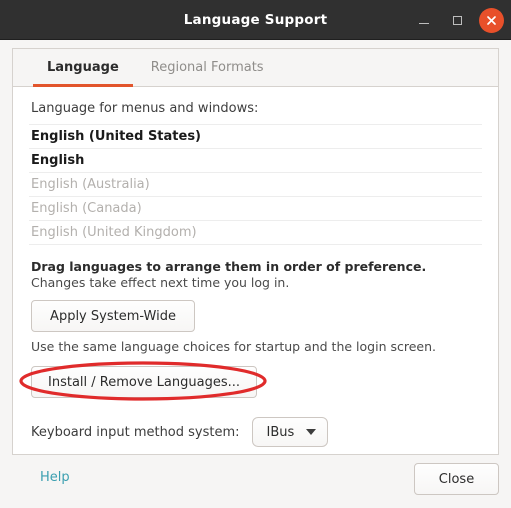 The width and height of the screenshot is (511, 508). Describe the element at coordinates (255, 161) in the screenshot. I see `list-item: English` at that location.